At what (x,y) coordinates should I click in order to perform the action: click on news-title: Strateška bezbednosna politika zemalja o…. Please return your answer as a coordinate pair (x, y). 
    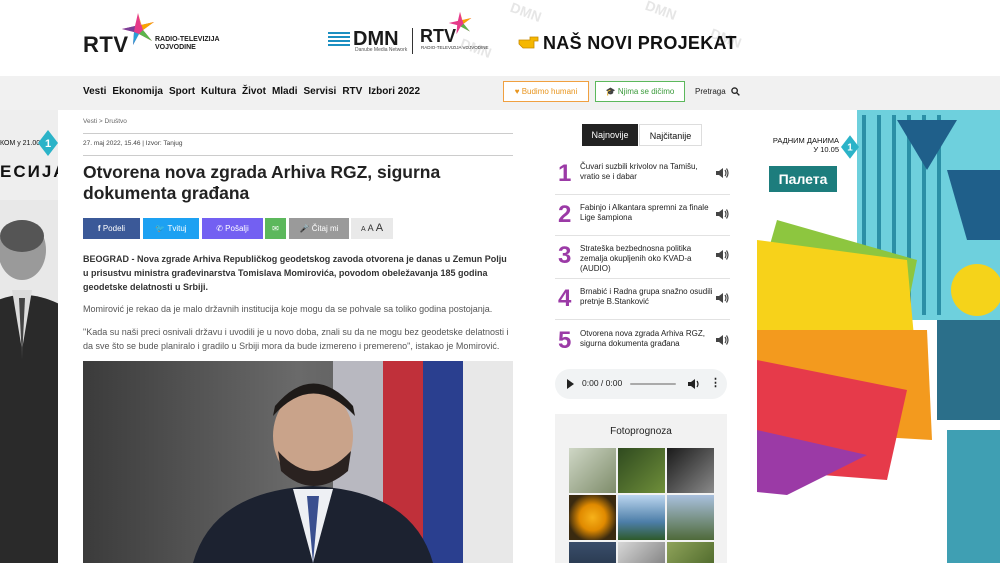
    Looking at the image, I should click on (647, 259).